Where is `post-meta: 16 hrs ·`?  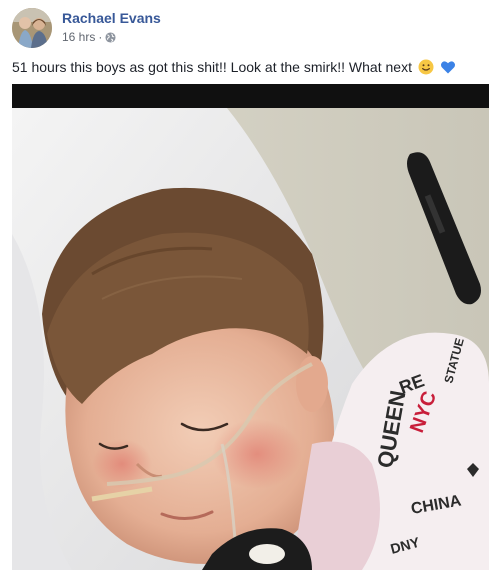
post-meta: 16 hrs · is located at coordinates (89, 37).